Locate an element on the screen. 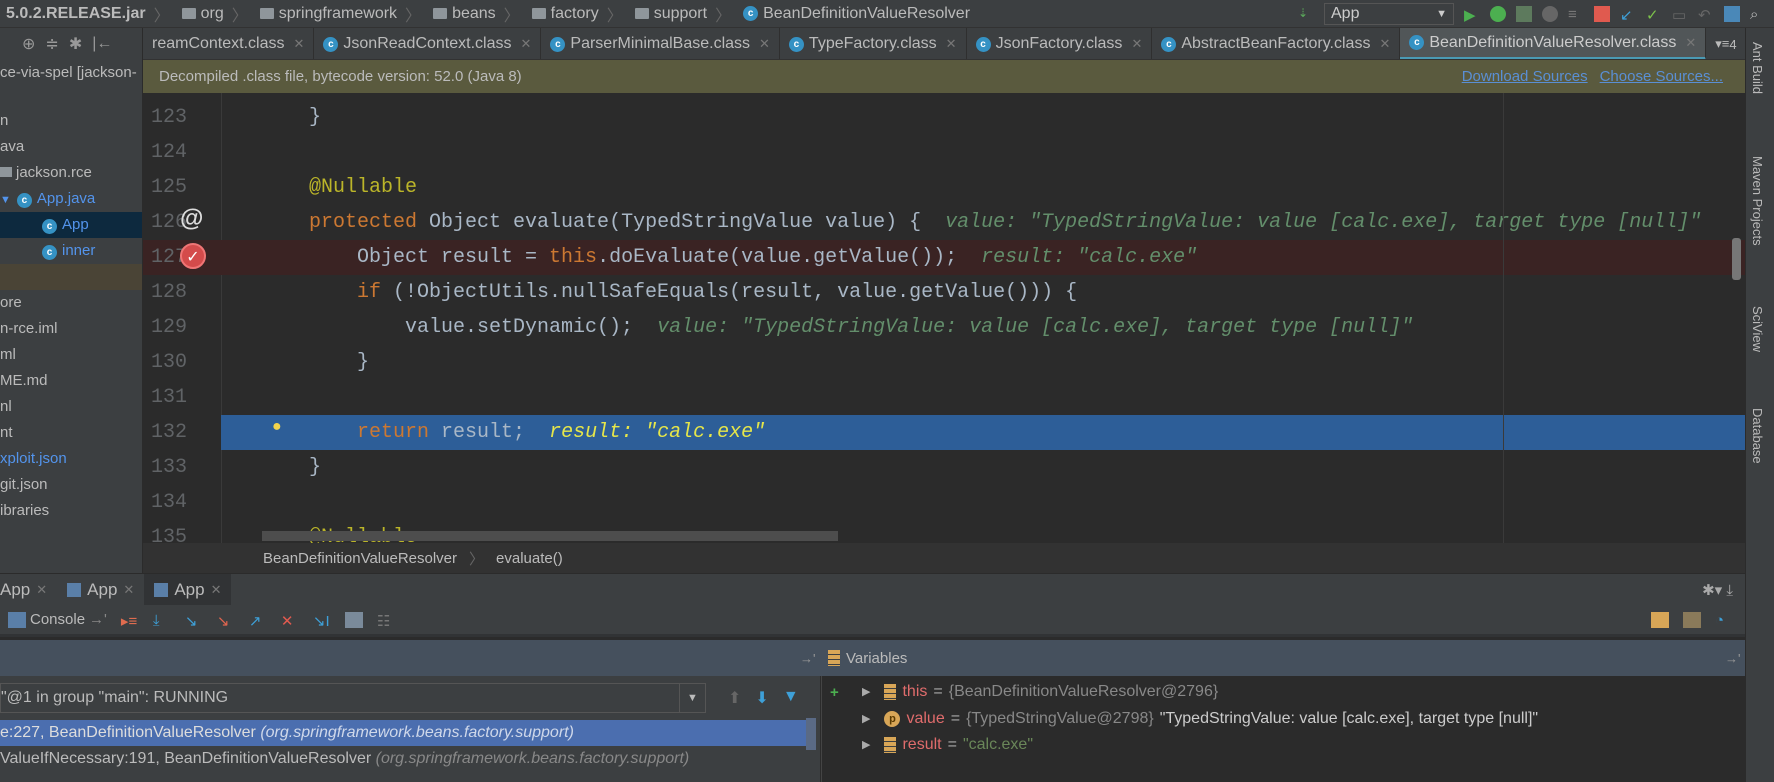 This screenshot has height=782, width=1774. arrow-up-icon: ⬆ is located at coordinates (734, 698).